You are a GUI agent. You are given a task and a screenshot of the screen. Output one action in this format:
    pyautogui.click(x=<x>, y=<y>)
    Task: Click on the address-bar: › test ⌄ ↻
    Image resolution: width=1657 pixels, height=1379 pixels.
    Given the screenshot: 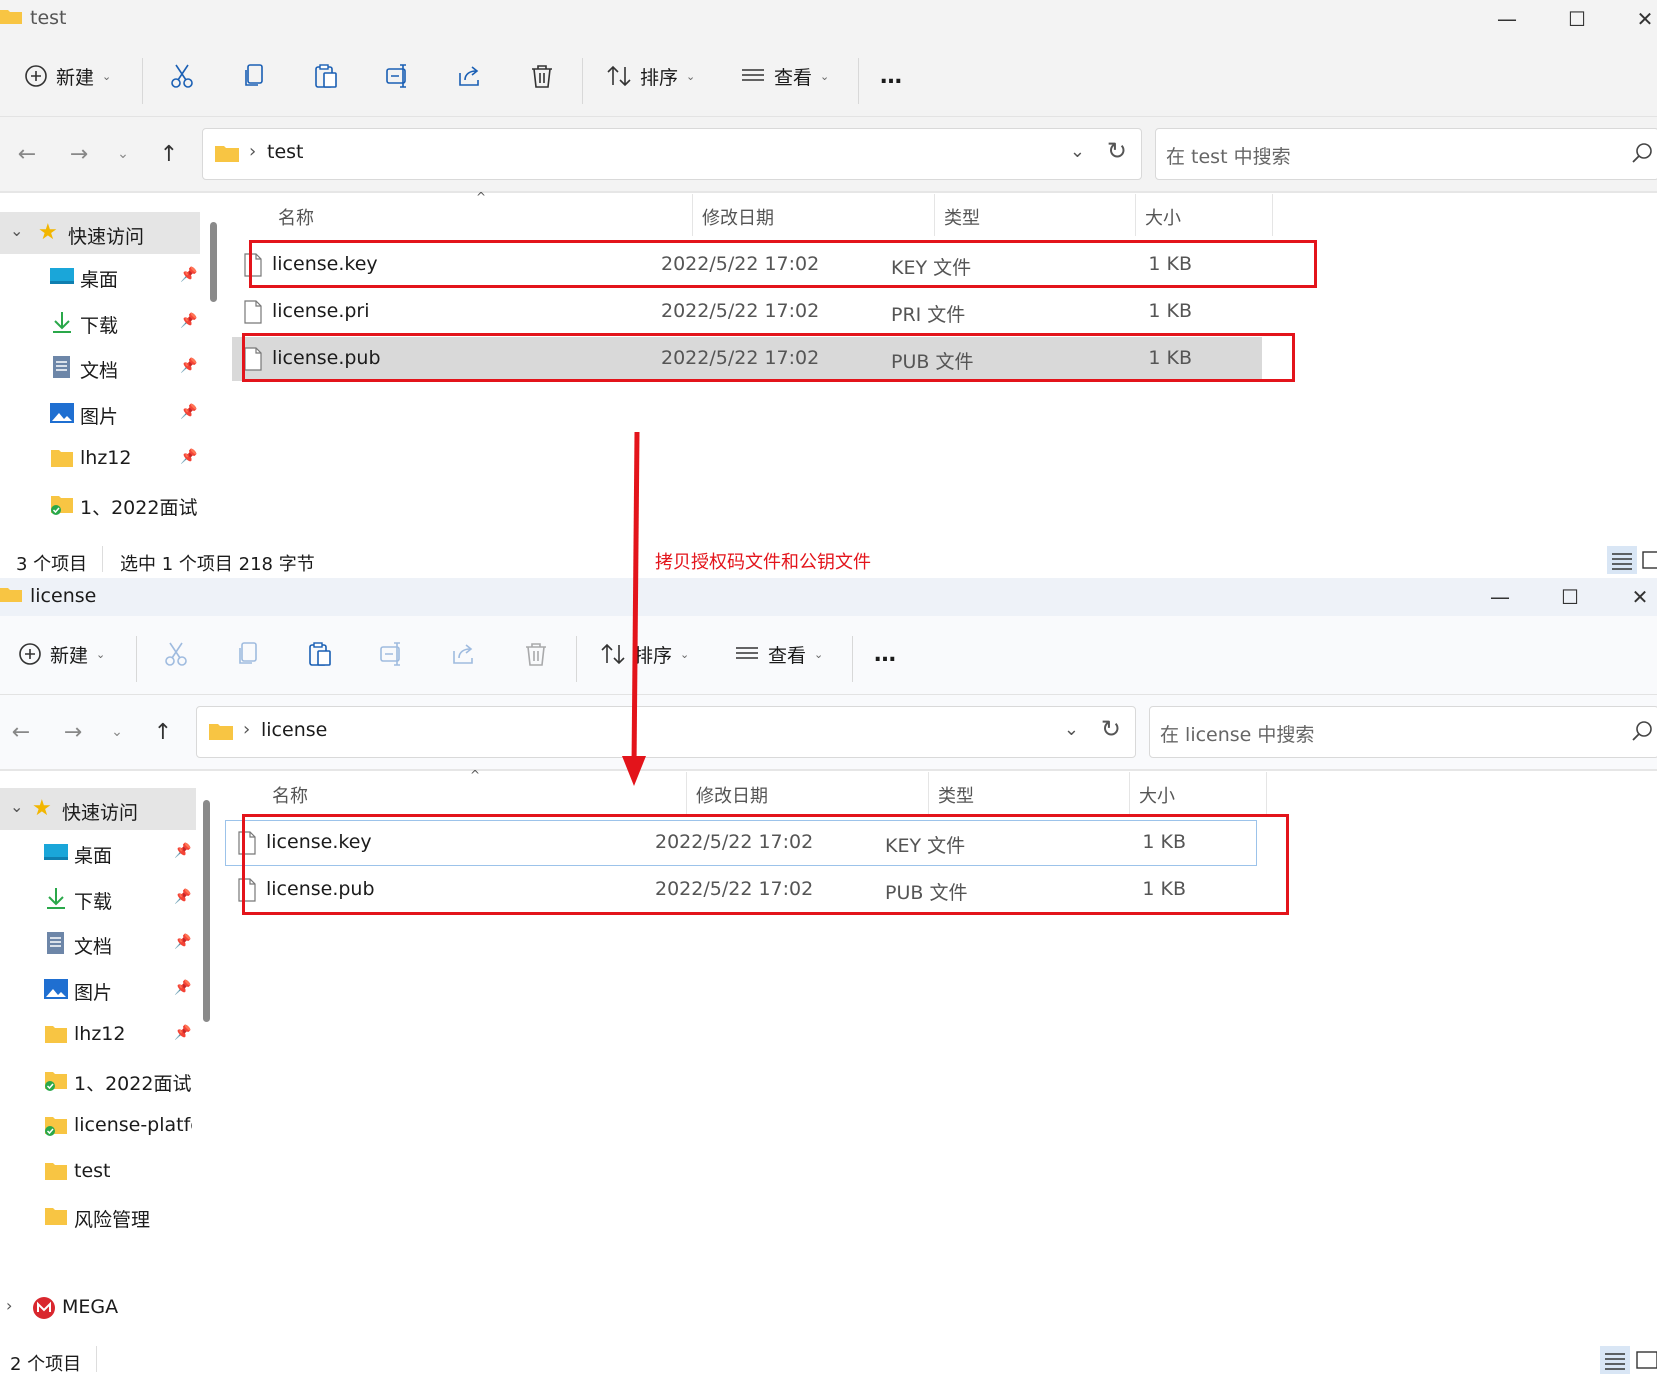 What is the action you would take?
    pyautogui.click(x=672, y=154)
    